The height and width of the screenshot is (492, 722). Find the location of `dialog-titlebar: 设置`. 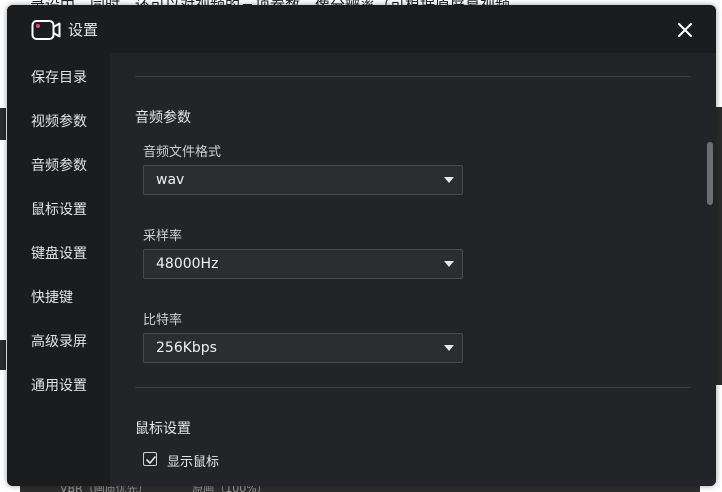

dialog-titlebar: 设置 is located at coordinates (361, 29).